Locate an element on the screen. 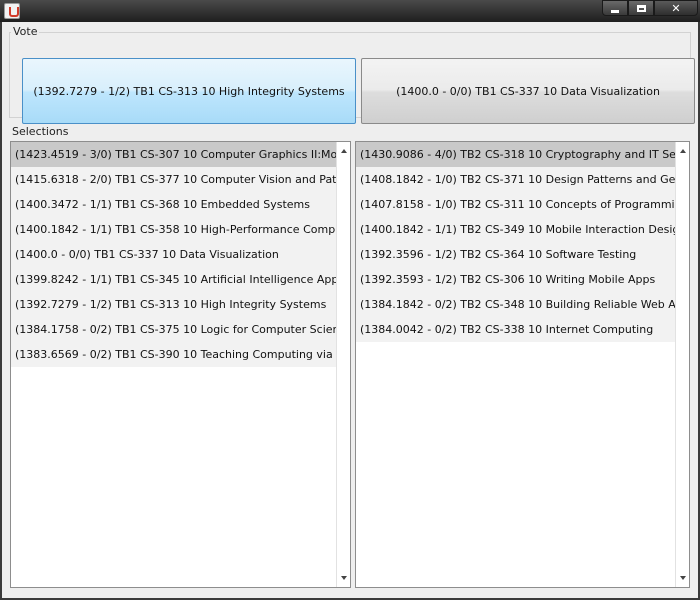 This screenshot has height=600, width=700. minimize-button is located at coordinates (615, 8).